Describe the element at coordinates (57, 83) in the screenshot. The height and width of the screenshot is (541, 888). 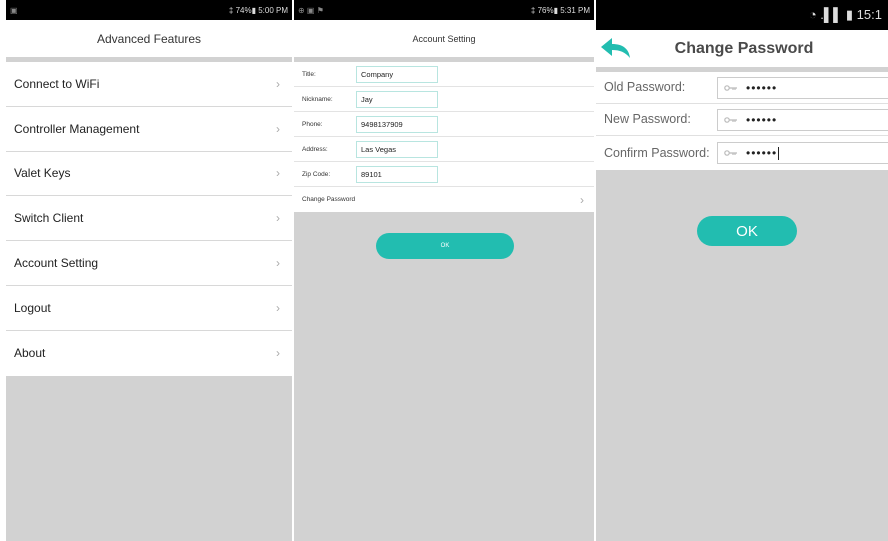
I see `menu-item-label: Connect to WiFi` at that location.